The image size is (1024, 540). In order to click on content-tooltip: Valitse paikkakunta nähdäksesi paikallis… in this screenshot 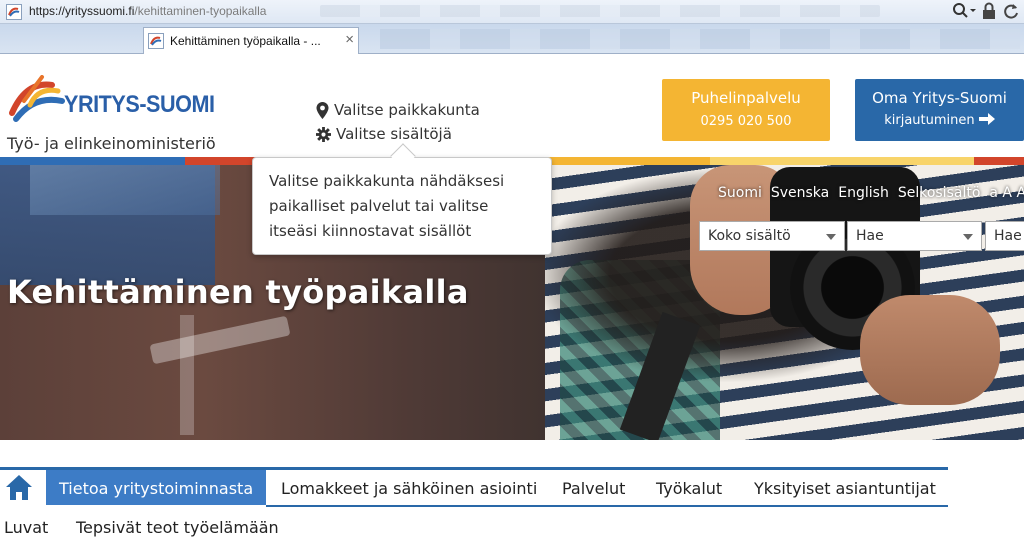, I will do `click(402, 206)`.